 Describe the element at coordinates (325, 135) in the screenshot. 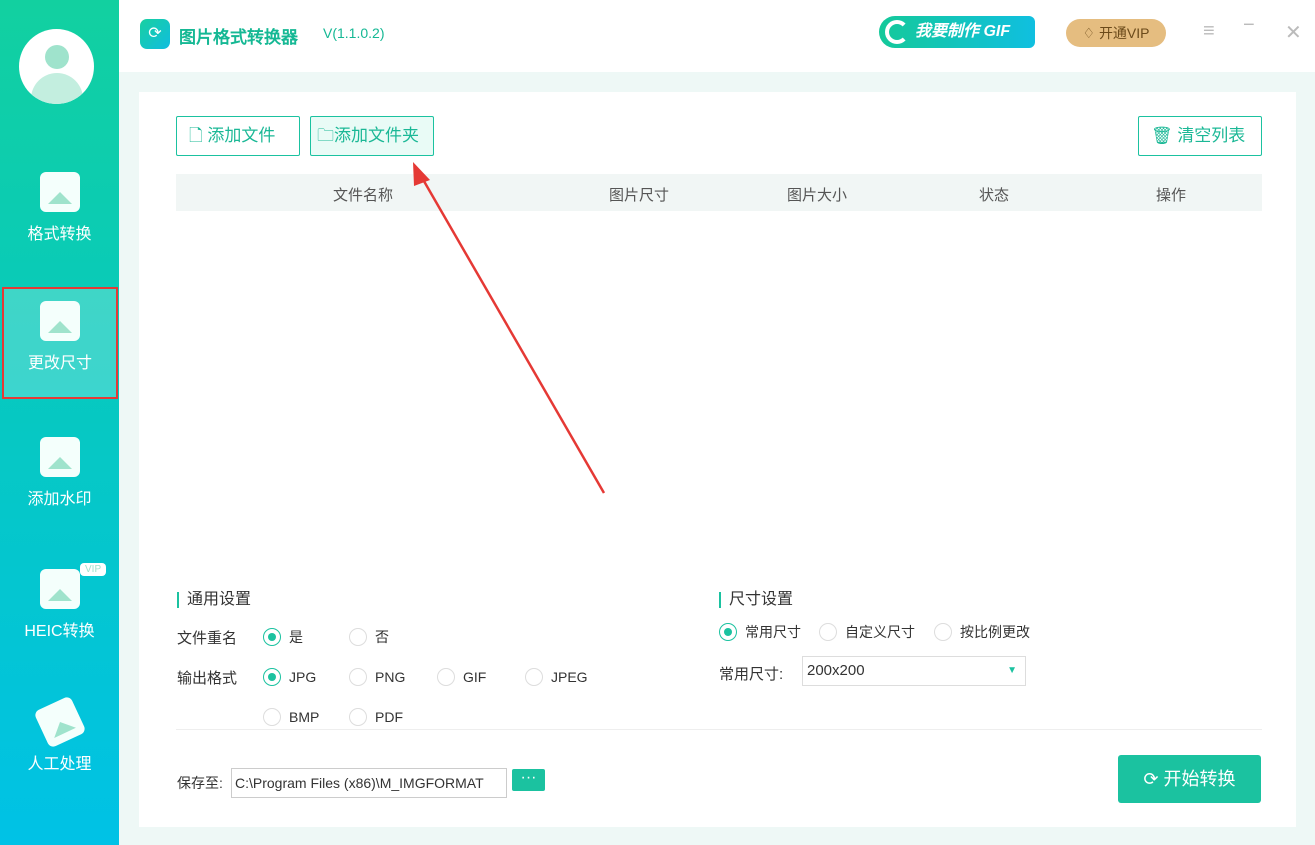

I see `add-folder-icon: 🗀` at that location.